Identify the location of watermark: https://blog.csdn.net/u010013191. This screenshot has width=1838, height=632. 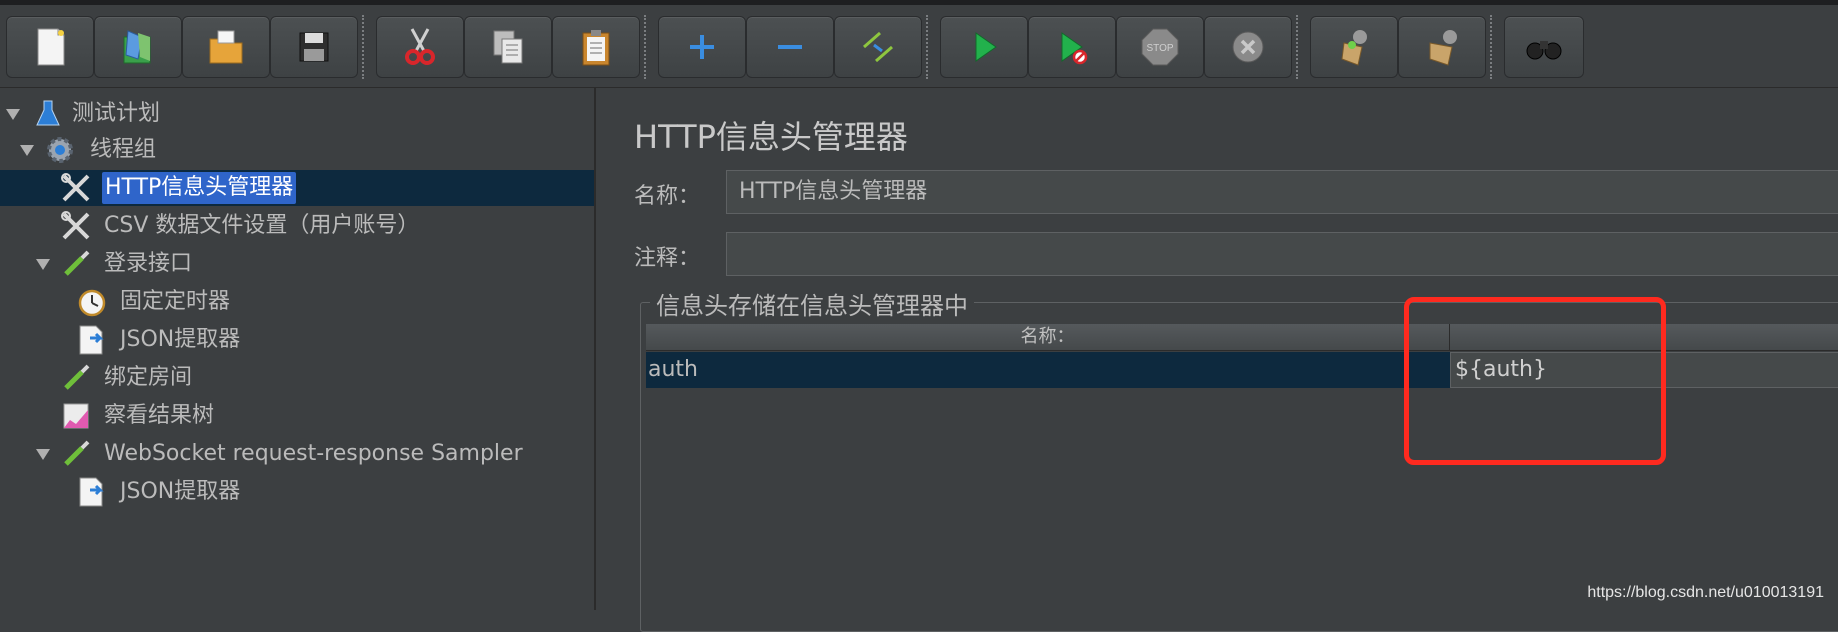
(1705, 592).